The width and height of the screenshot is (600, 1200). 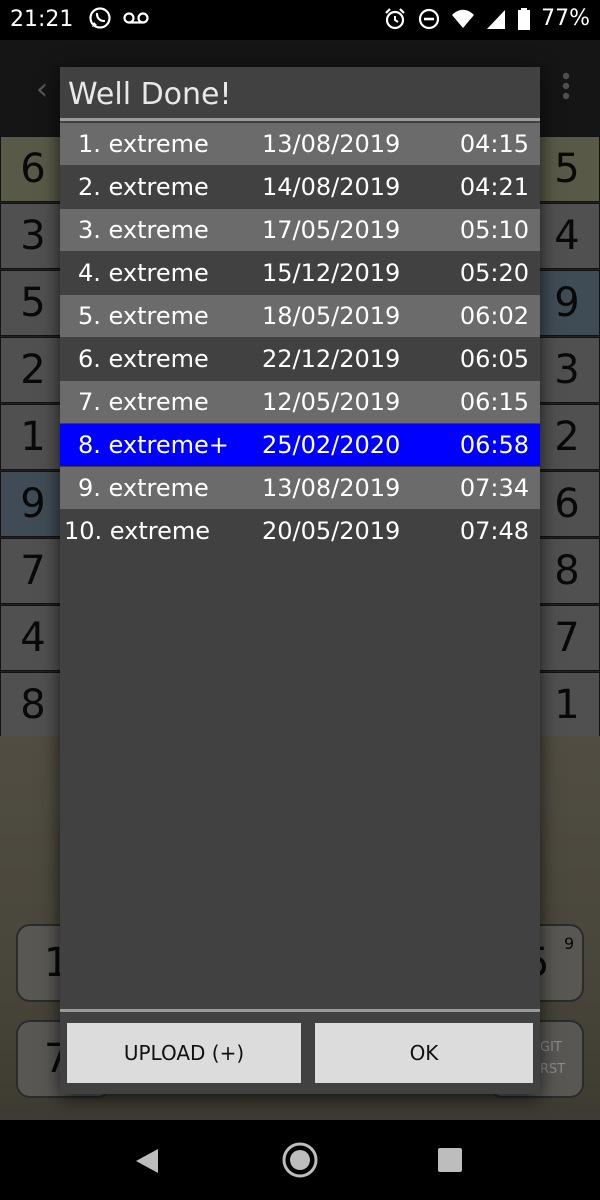 What do you see at coordinates (147, 1161) in the screenshot?
I see `nav-back-icon` at bounding box center [147, 1161].